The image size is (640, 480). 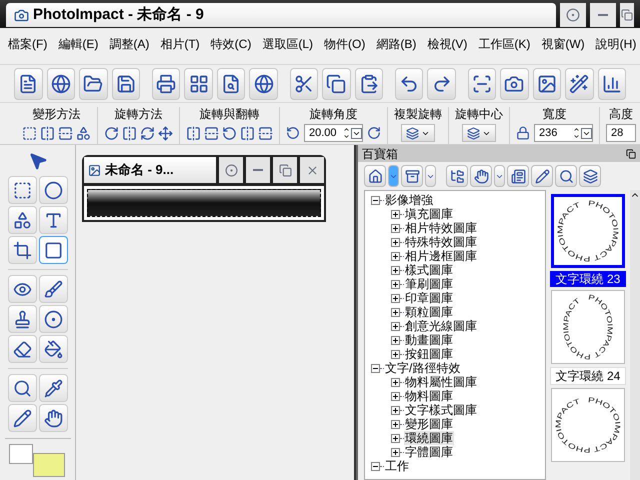 I want to click on tree-item: 特殊特效圖庫, so click(x=441, y=242).